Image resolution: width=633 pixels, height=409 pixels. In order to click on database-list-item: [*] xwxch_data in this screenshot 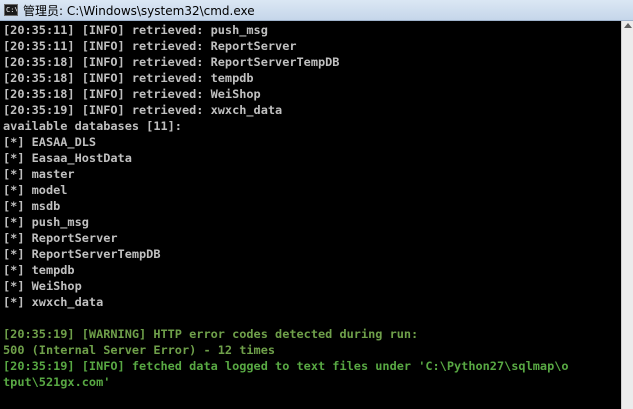, I will do `click(53, 302)`.